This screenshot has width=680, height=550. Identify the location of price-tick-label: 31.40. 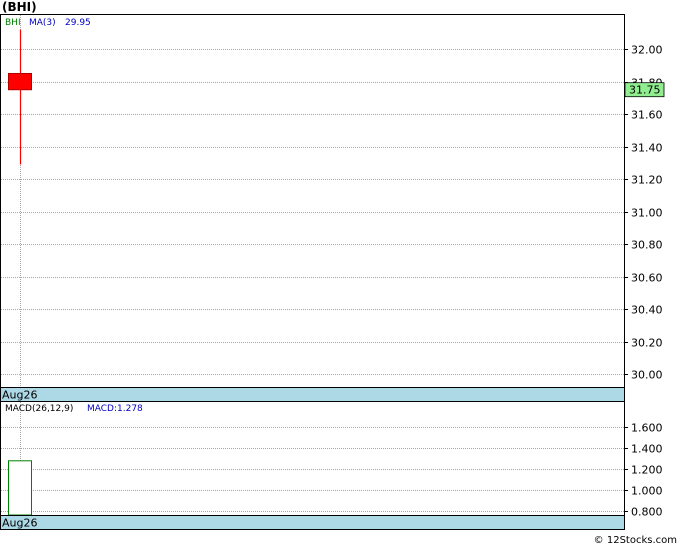
(647, 148).